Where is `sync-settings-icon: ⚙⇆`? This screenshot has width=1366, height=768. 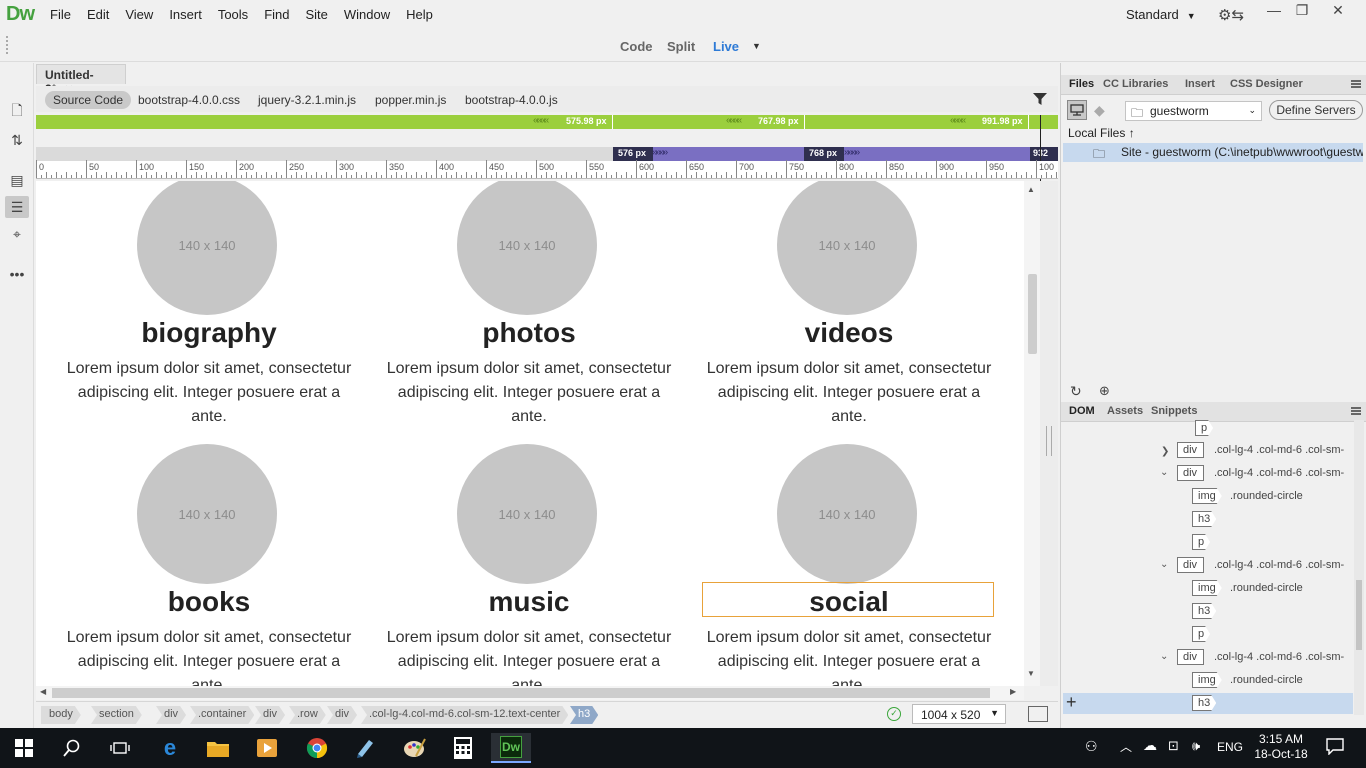
sync-settings-icon: ⚙⇆ is located at coordinates (1231, 15).